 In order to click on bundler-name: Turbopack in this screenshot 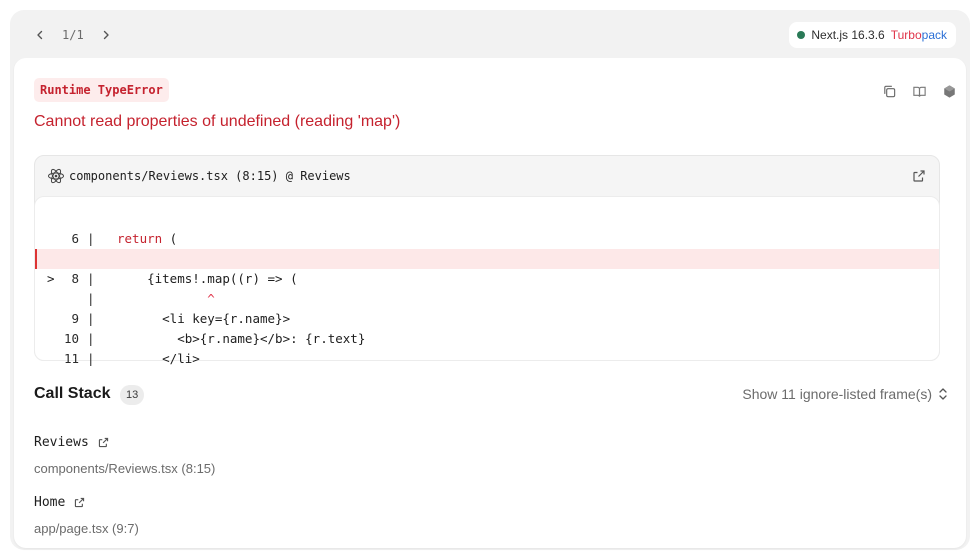, I will do `click(919, 35)`.